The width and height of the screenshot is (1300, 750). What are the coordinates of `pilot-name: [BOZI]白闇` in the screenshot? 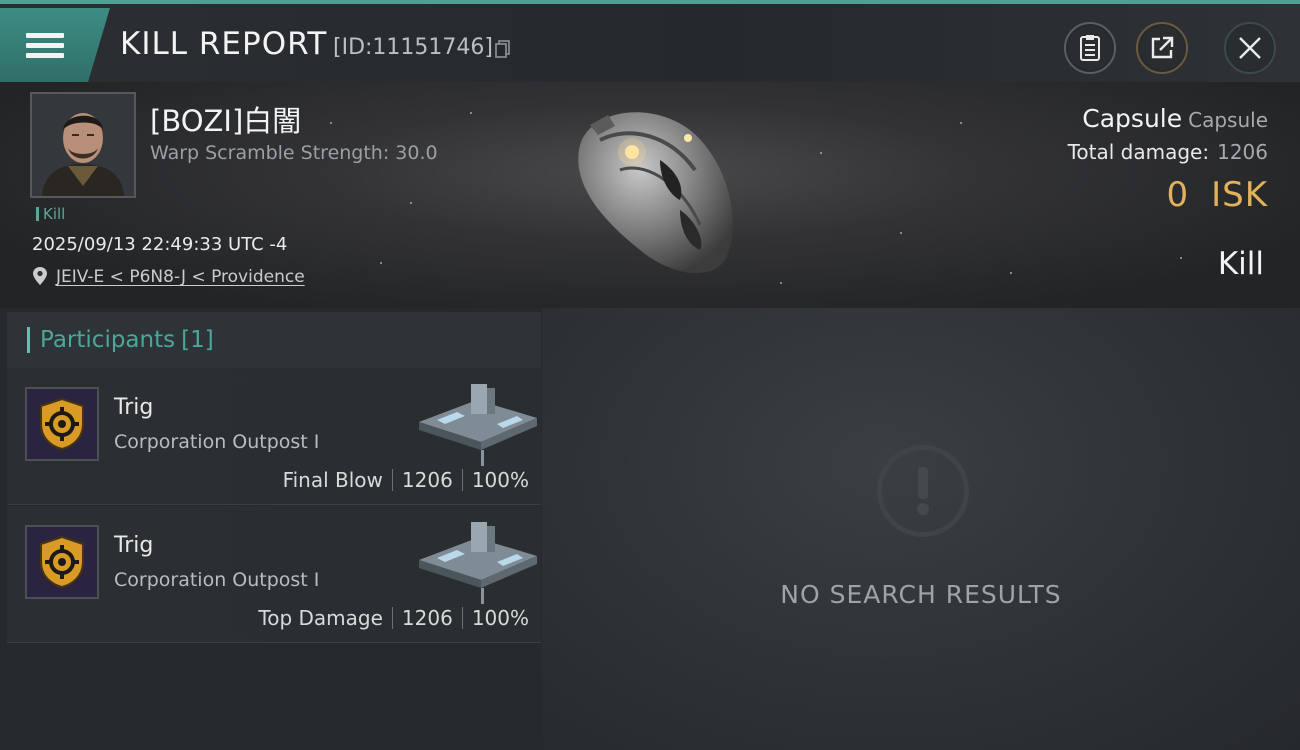 It's located at (225, 119).